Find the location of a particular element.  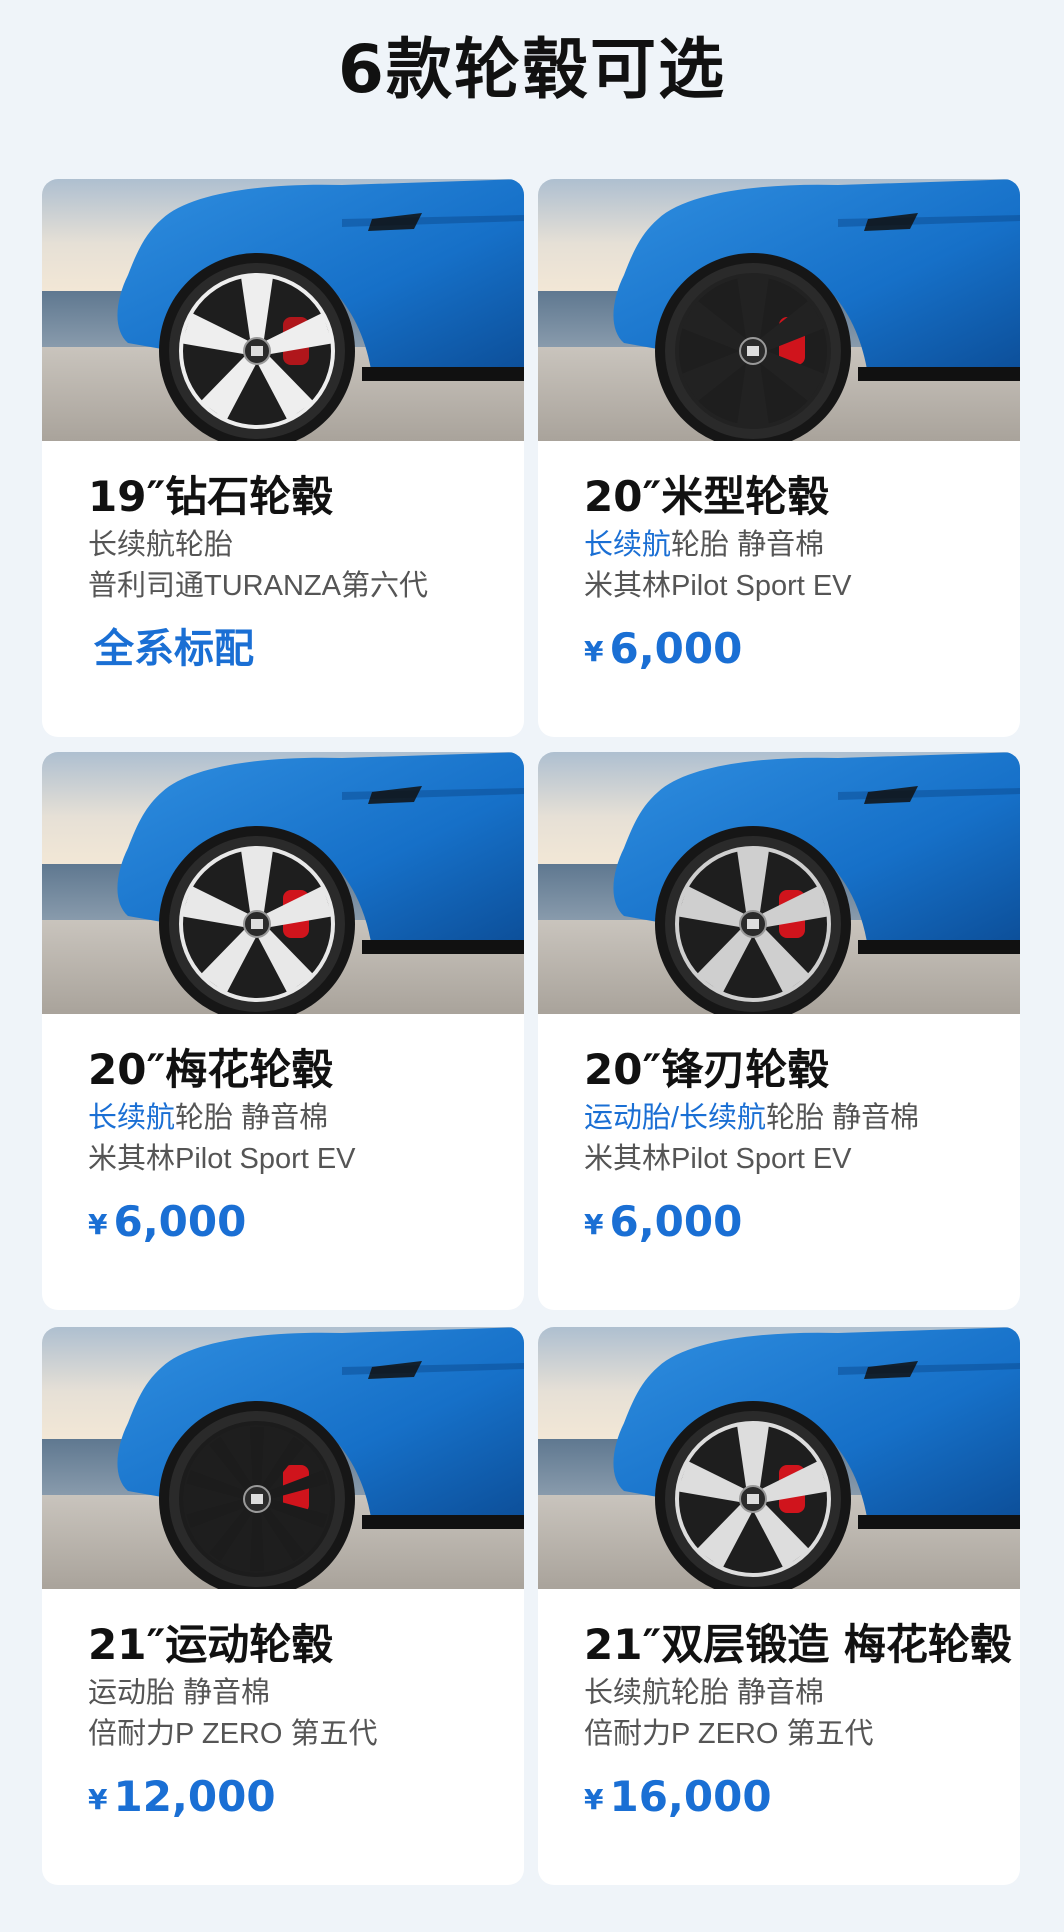

tire-spec-line: 长续航轮胎 is located at coordinates (301, 545).